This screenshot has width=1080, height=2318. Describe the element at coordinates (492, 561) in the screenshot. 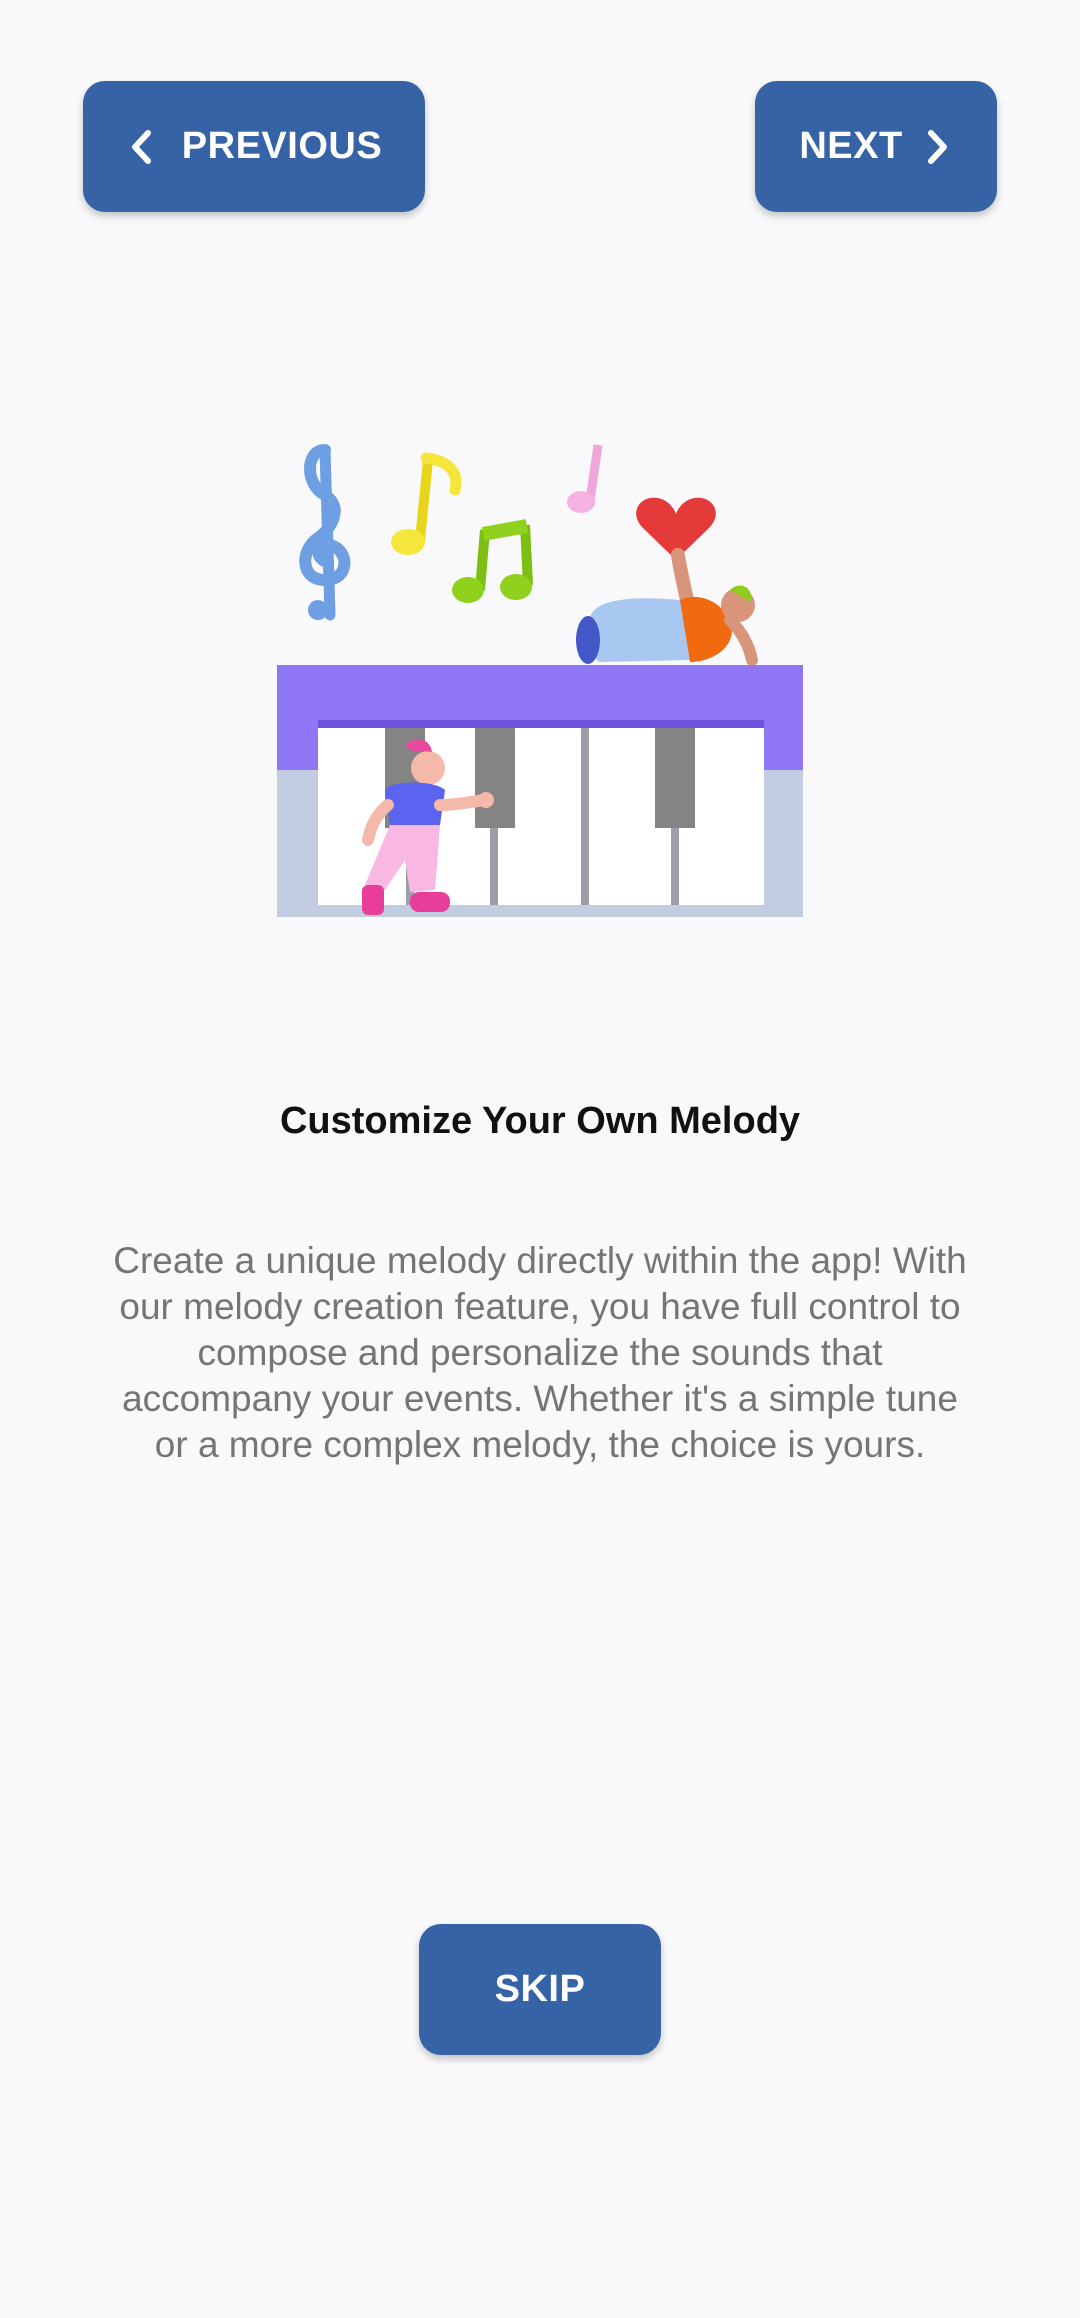

I see `double-note-icon` at that location.